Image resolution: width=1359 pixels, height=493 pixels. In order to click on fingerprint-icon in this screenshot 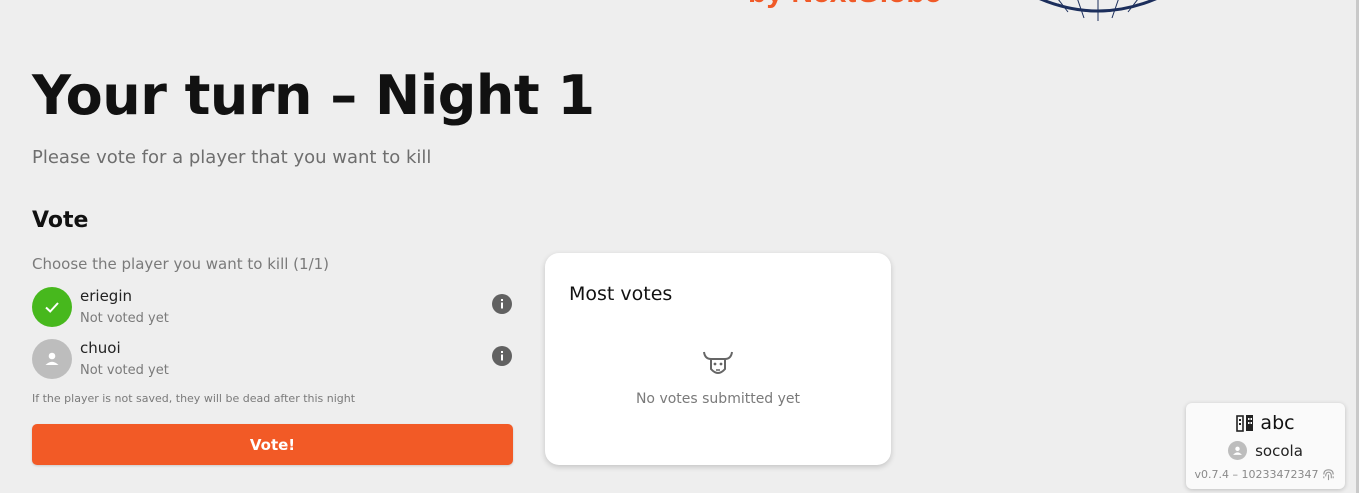, I will do `click(1329, 475)`.